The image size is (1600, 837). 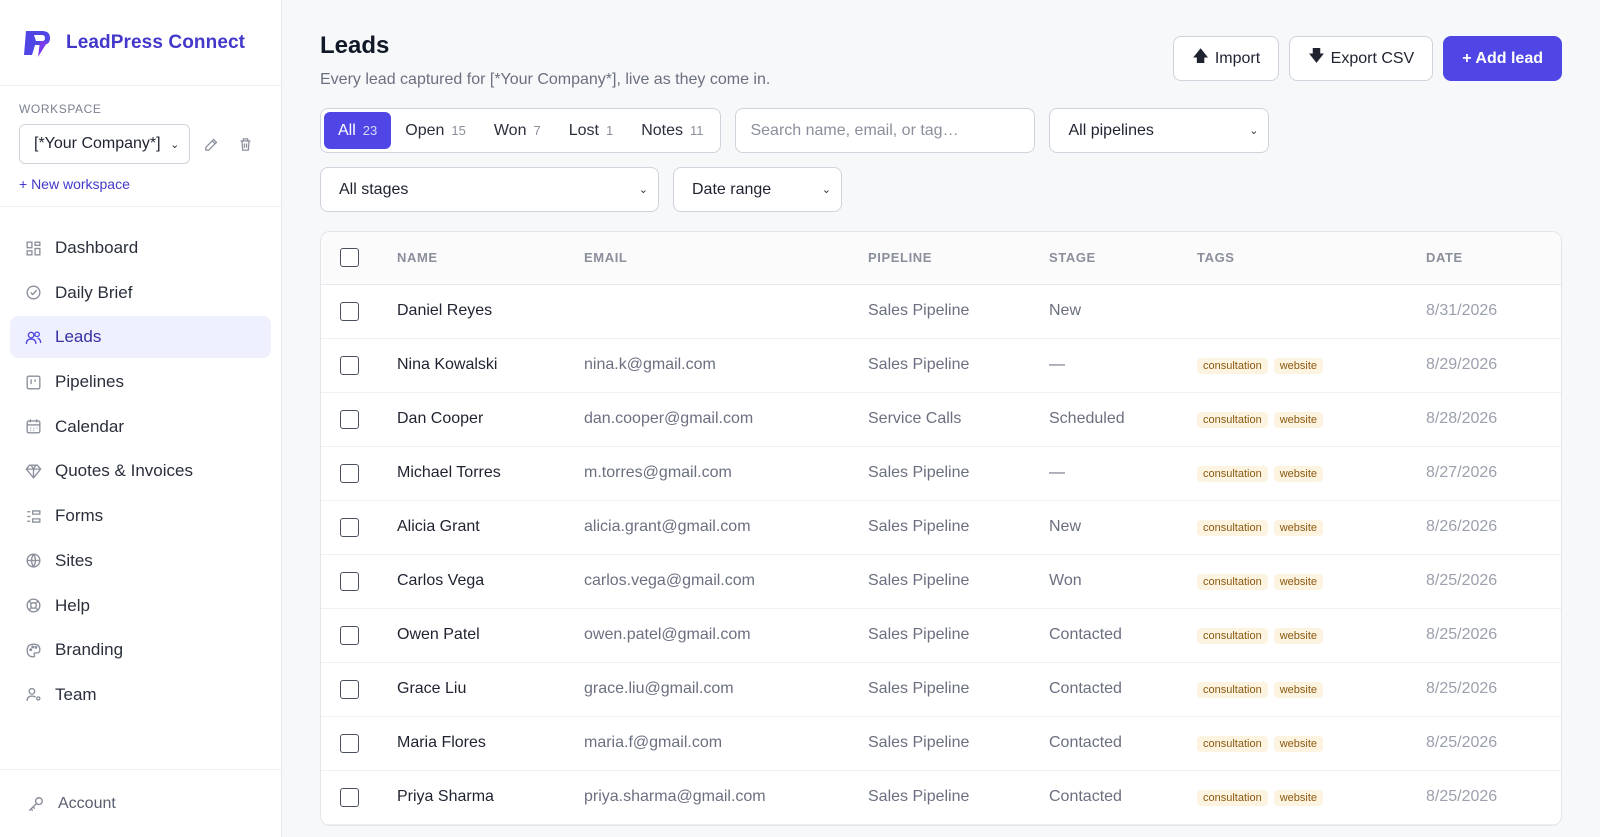 I want to click on lead-name: Dan Cooper, so click(x=490, y=419).